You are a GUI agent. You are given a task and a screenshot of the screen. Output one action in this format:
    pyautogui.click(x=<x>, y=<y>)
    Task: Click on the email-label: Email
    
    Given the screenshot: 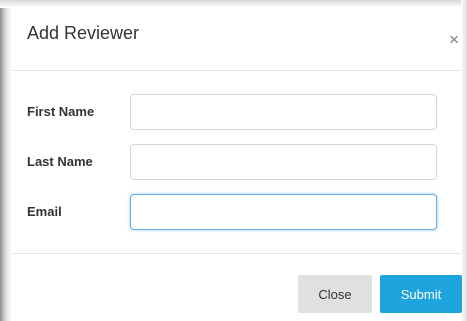 What is the action you would take?
    pyautogui.click(x=44, y=211)
    